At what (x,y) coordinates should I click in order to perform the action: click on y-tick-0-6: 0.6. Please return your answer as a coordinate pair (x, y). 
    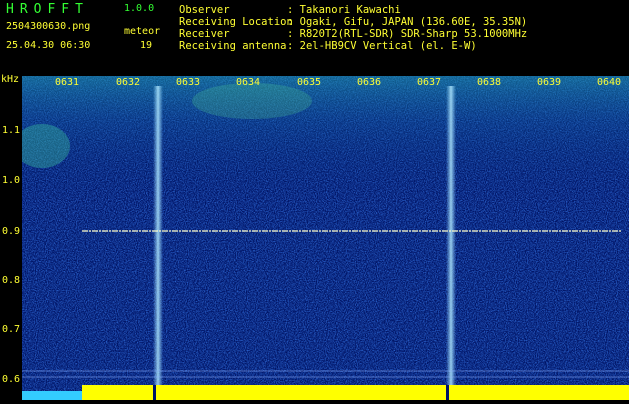
    Looking at the image, I should click on (11, 379).